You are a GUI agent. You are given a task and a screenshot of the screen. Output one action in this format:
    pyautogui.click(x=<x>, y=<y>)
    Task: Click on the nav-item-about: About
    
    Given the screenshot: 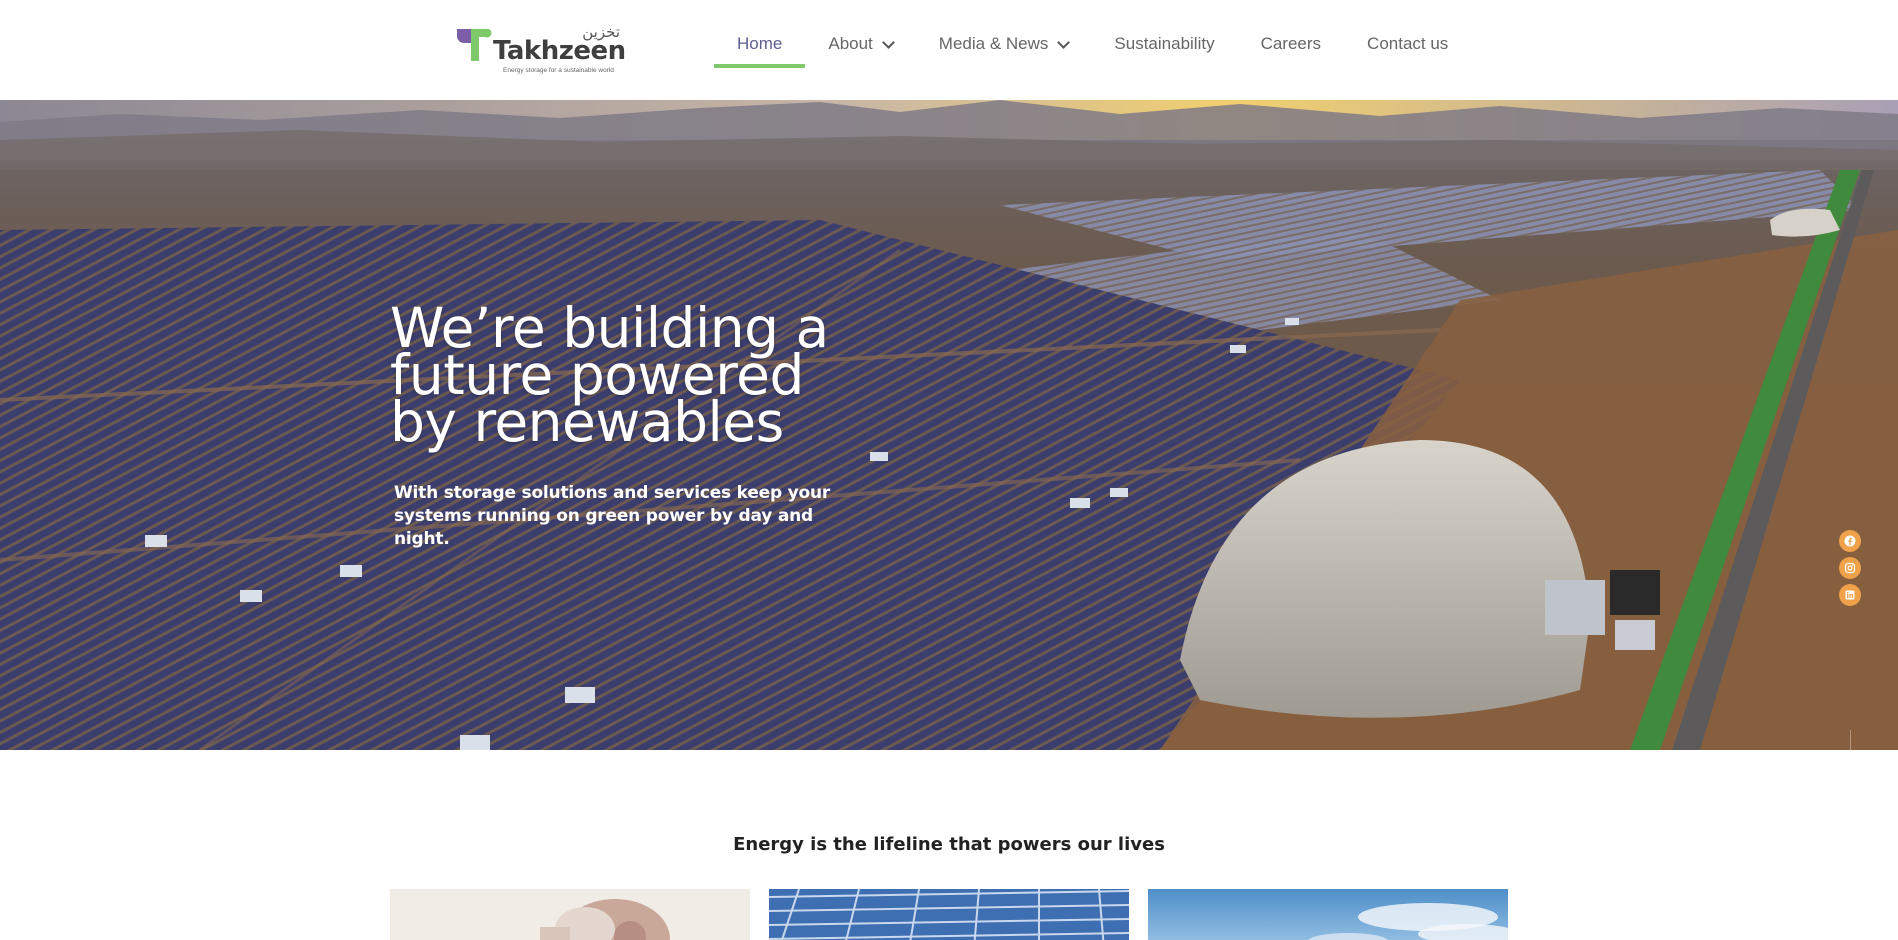 What is the action you would take?
    pyautogui.click(x=860, y=48)
    